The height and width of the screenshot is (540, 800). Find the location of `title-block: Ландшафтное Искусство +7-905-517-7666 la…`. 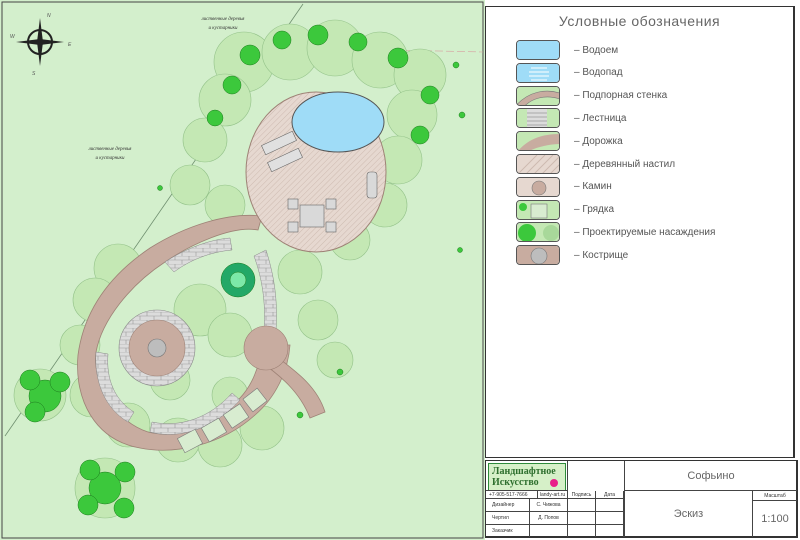

title-block: Ландшафтное Искусство +7-905-517-7666 la… is located at coordinates (641, 499).